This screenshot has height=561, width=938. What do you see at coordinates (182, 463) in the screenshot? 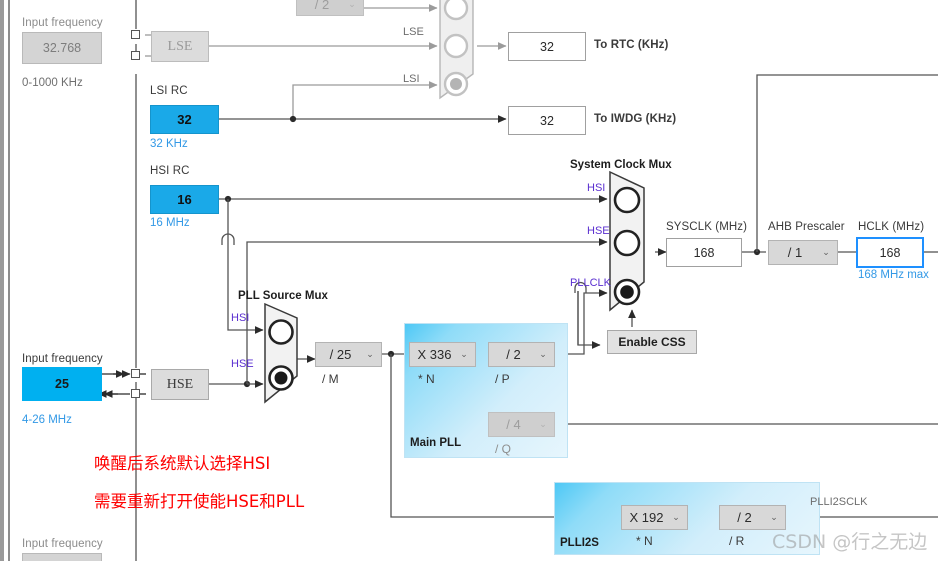
I see `annotation-line-1: 唤醒后系统默认选择HSI` at bounding box center [182, 463].